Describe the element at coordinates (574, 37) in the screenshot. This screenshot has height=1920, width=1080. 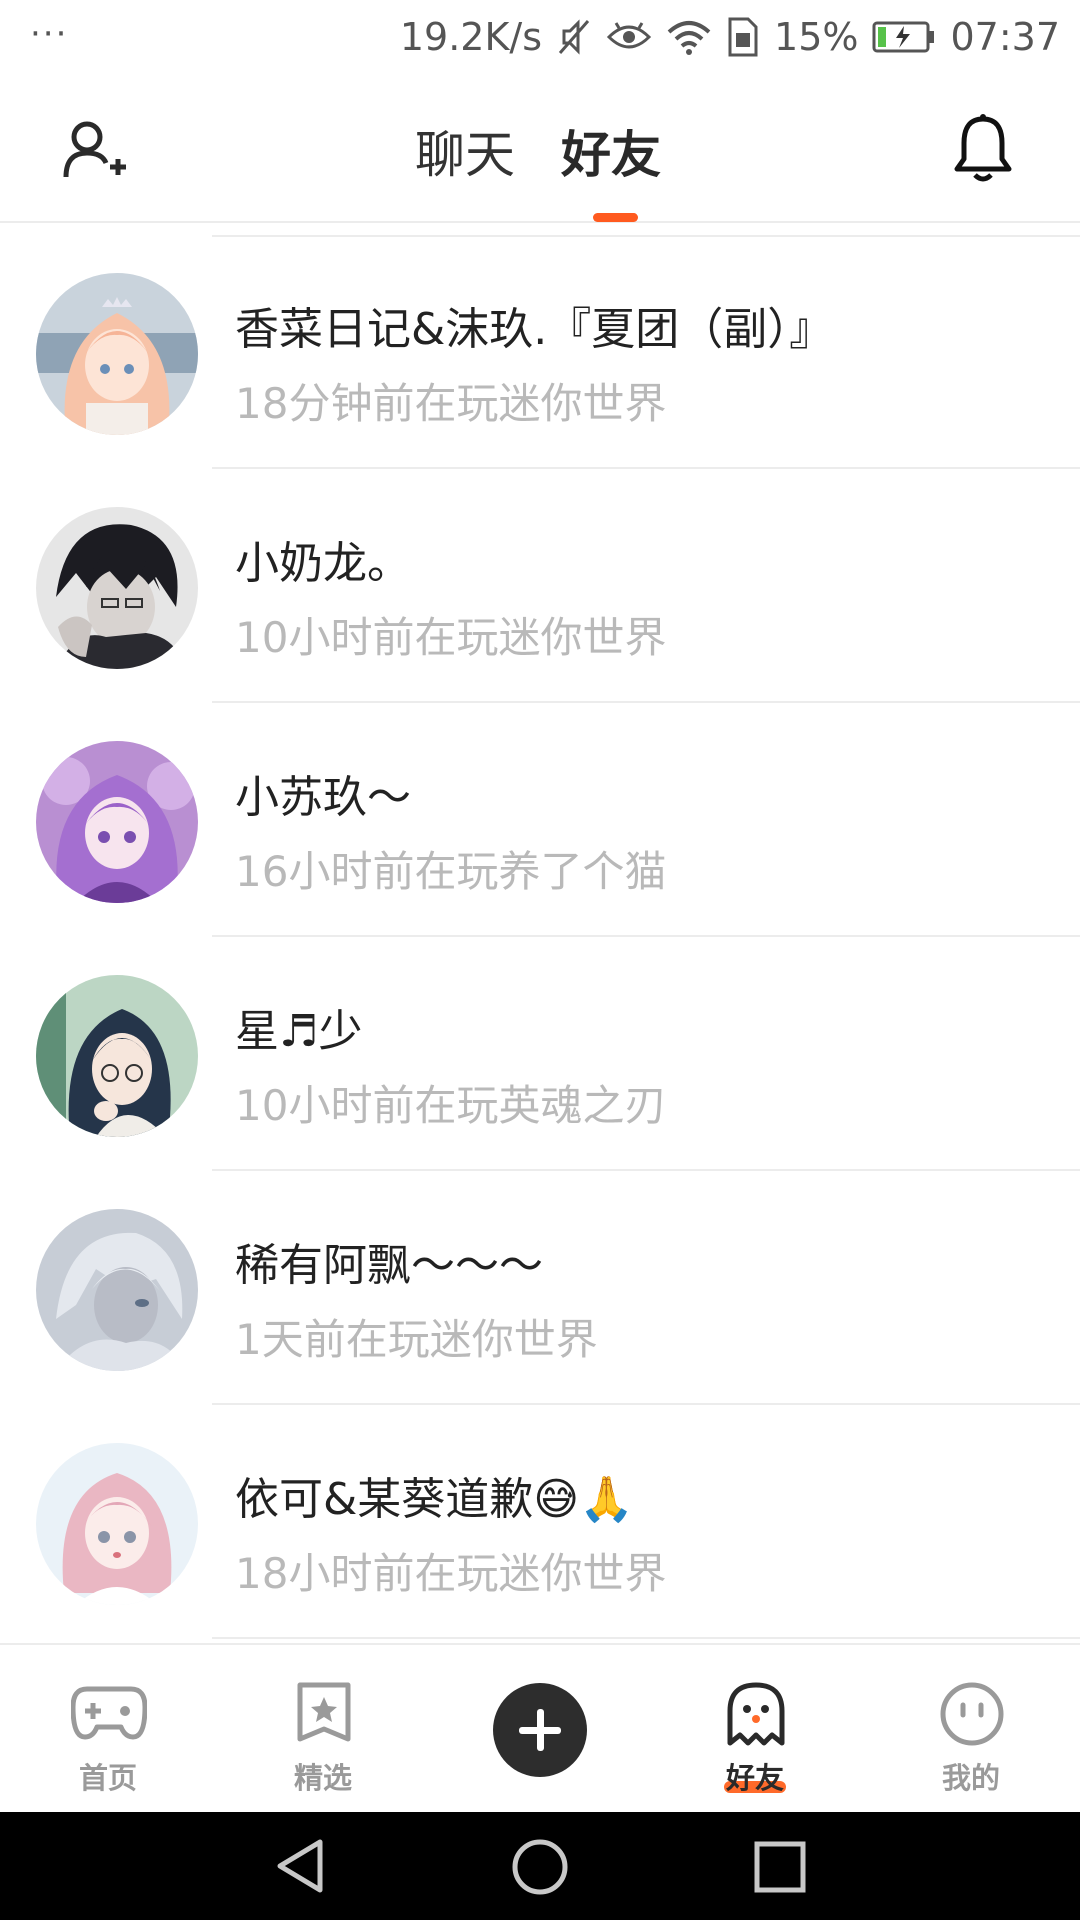
I see `mute-icon` at that location.